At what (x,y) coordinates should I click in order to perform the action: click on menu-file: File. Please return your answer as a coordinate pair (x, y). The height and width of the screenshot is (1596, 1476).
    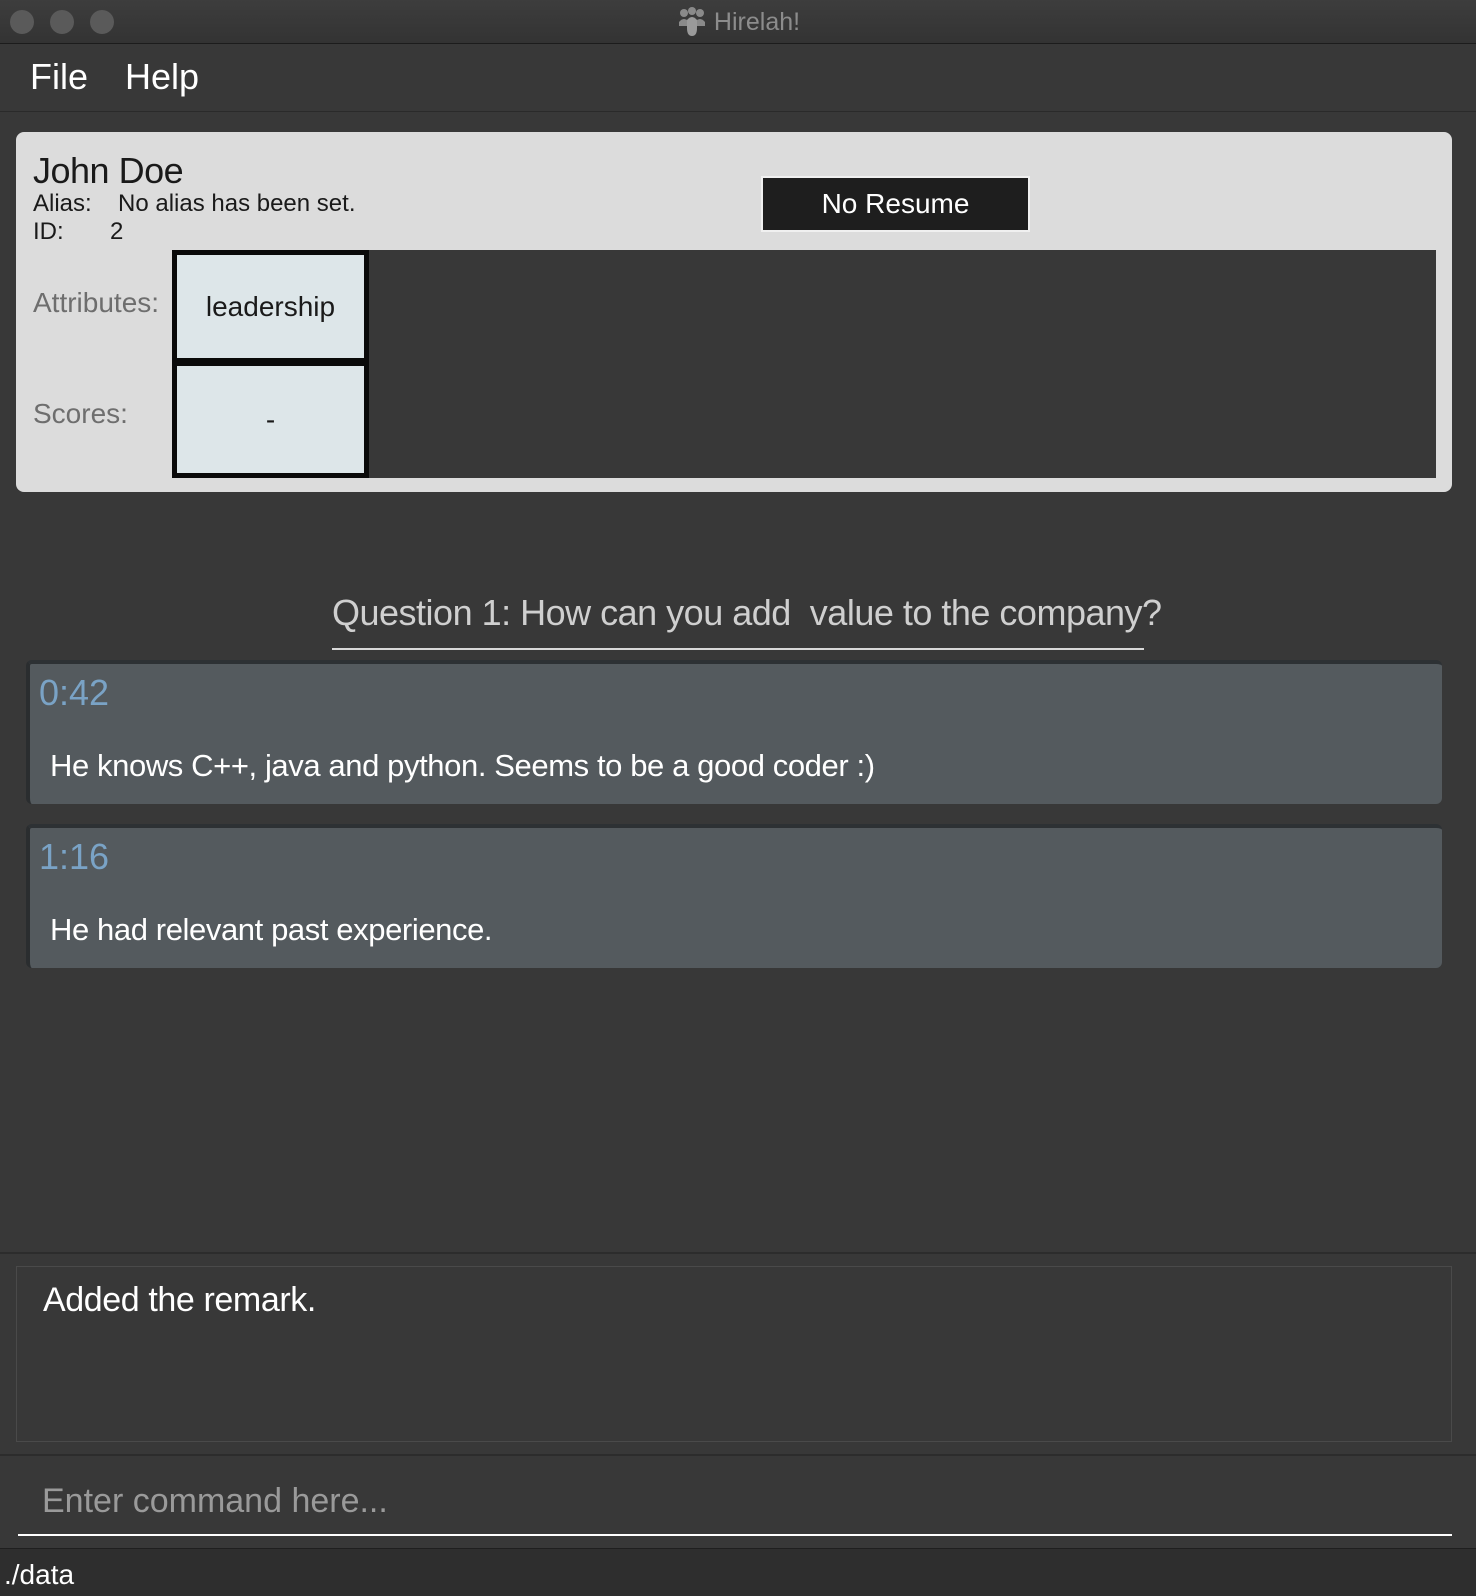
    Looking at the image, I should click on (59, 77).